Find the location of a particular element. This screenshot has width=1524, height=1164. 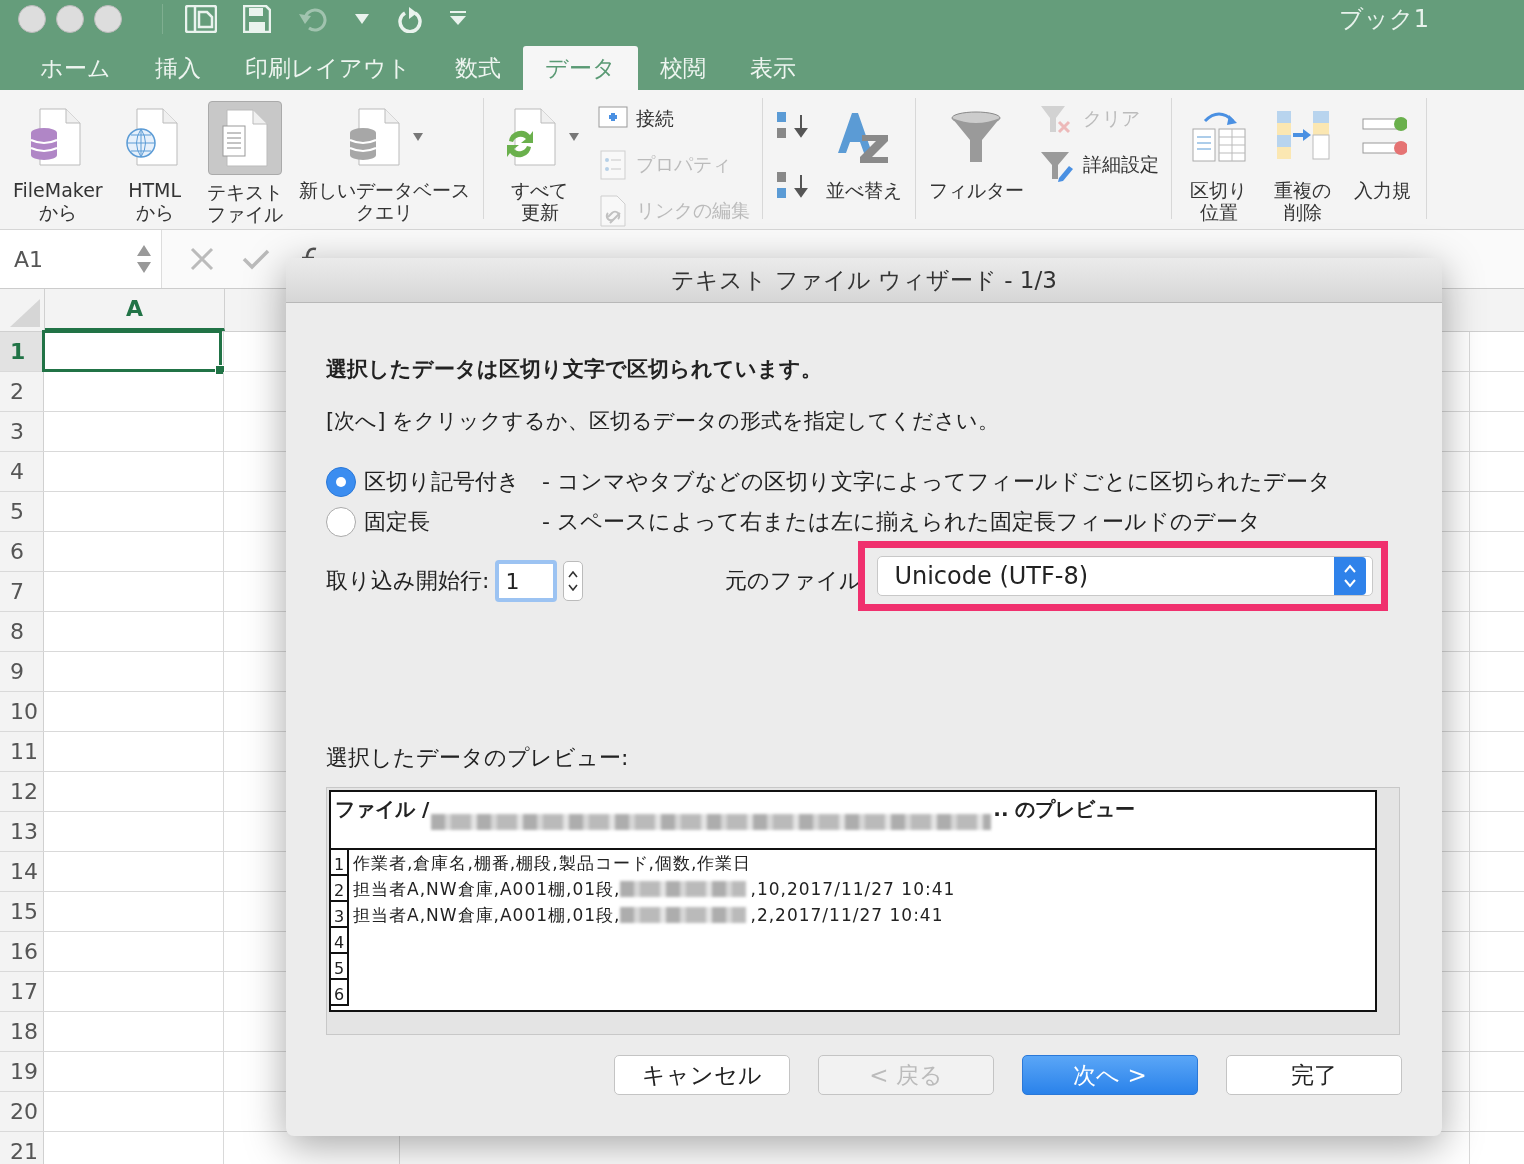

ribbon-button: 入力規 is located at coordinates (1382, 151).